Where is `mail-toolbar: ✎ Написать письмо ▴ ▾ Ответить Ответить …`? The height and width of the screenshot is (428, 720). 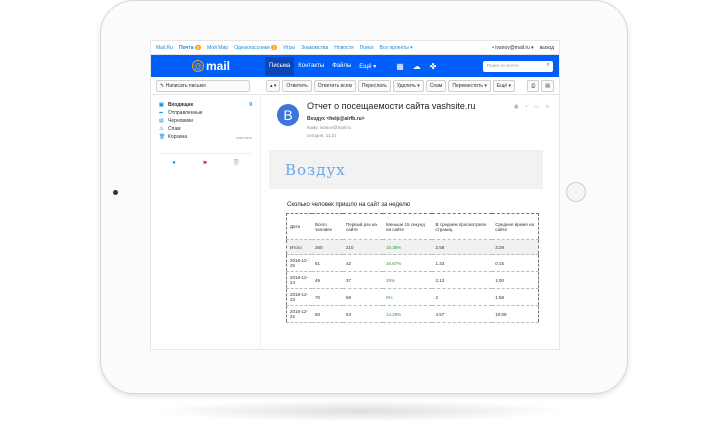
mail-toolbar: ✎ Написать письмо ▴ ▾ Ответить Ответить … is located at coordinates (355, 86).